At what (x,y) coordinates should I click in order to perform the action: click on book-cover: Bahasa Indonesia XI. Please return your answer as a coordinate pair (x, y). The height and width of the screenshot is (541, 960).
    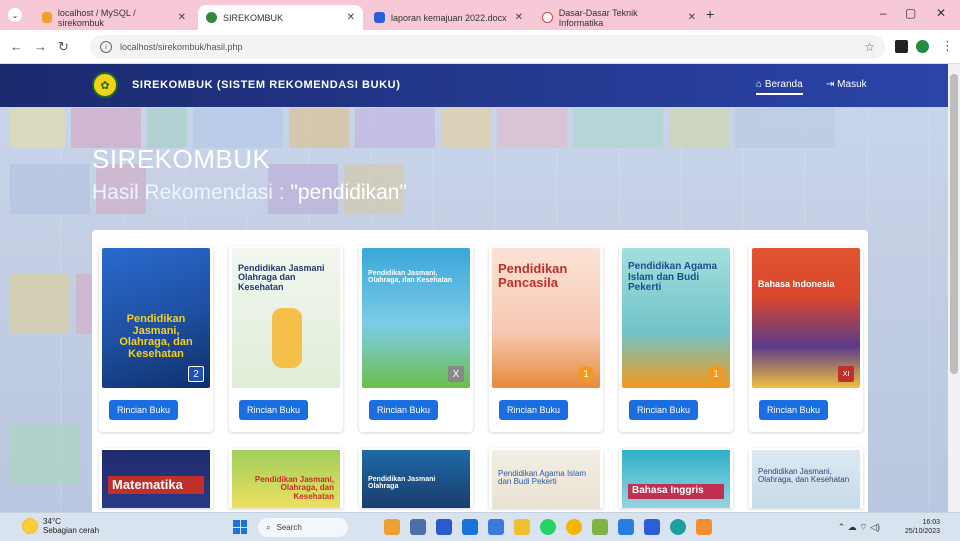
    Looking at the image, I should click on (806, 318).